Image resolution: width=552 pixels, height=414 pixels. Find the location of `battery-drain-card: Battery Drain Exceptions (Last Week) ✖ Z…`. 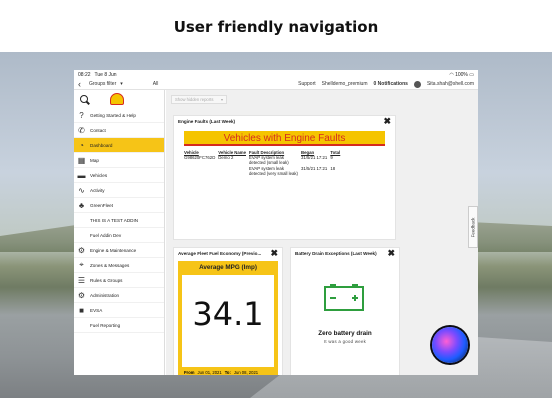

battery-drain-card: Battery Drain Exceptions (Last Week) ✖ Z… is located at coordinates (345, 311).